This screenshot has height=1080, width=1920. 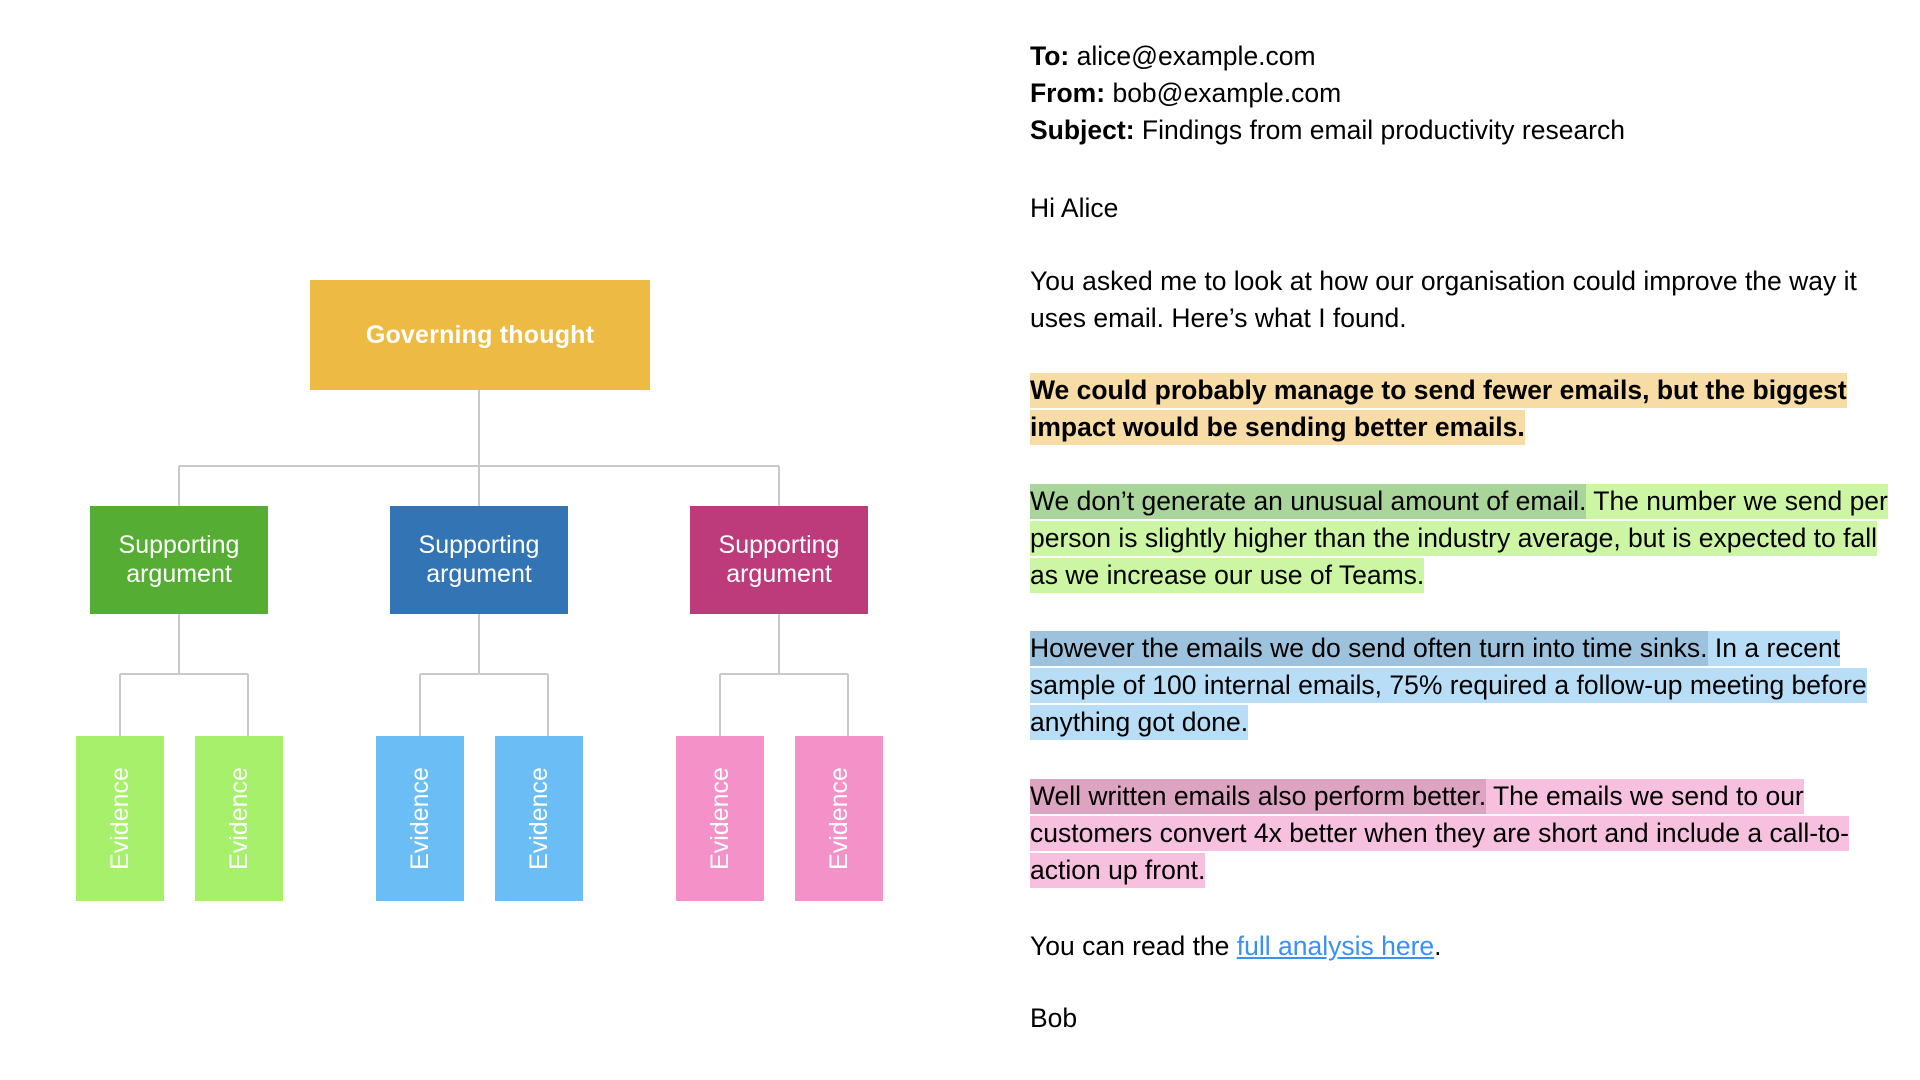 I want to click on node-supporting-argument-1-label: Supporting argument, so click(x=179, y=559).